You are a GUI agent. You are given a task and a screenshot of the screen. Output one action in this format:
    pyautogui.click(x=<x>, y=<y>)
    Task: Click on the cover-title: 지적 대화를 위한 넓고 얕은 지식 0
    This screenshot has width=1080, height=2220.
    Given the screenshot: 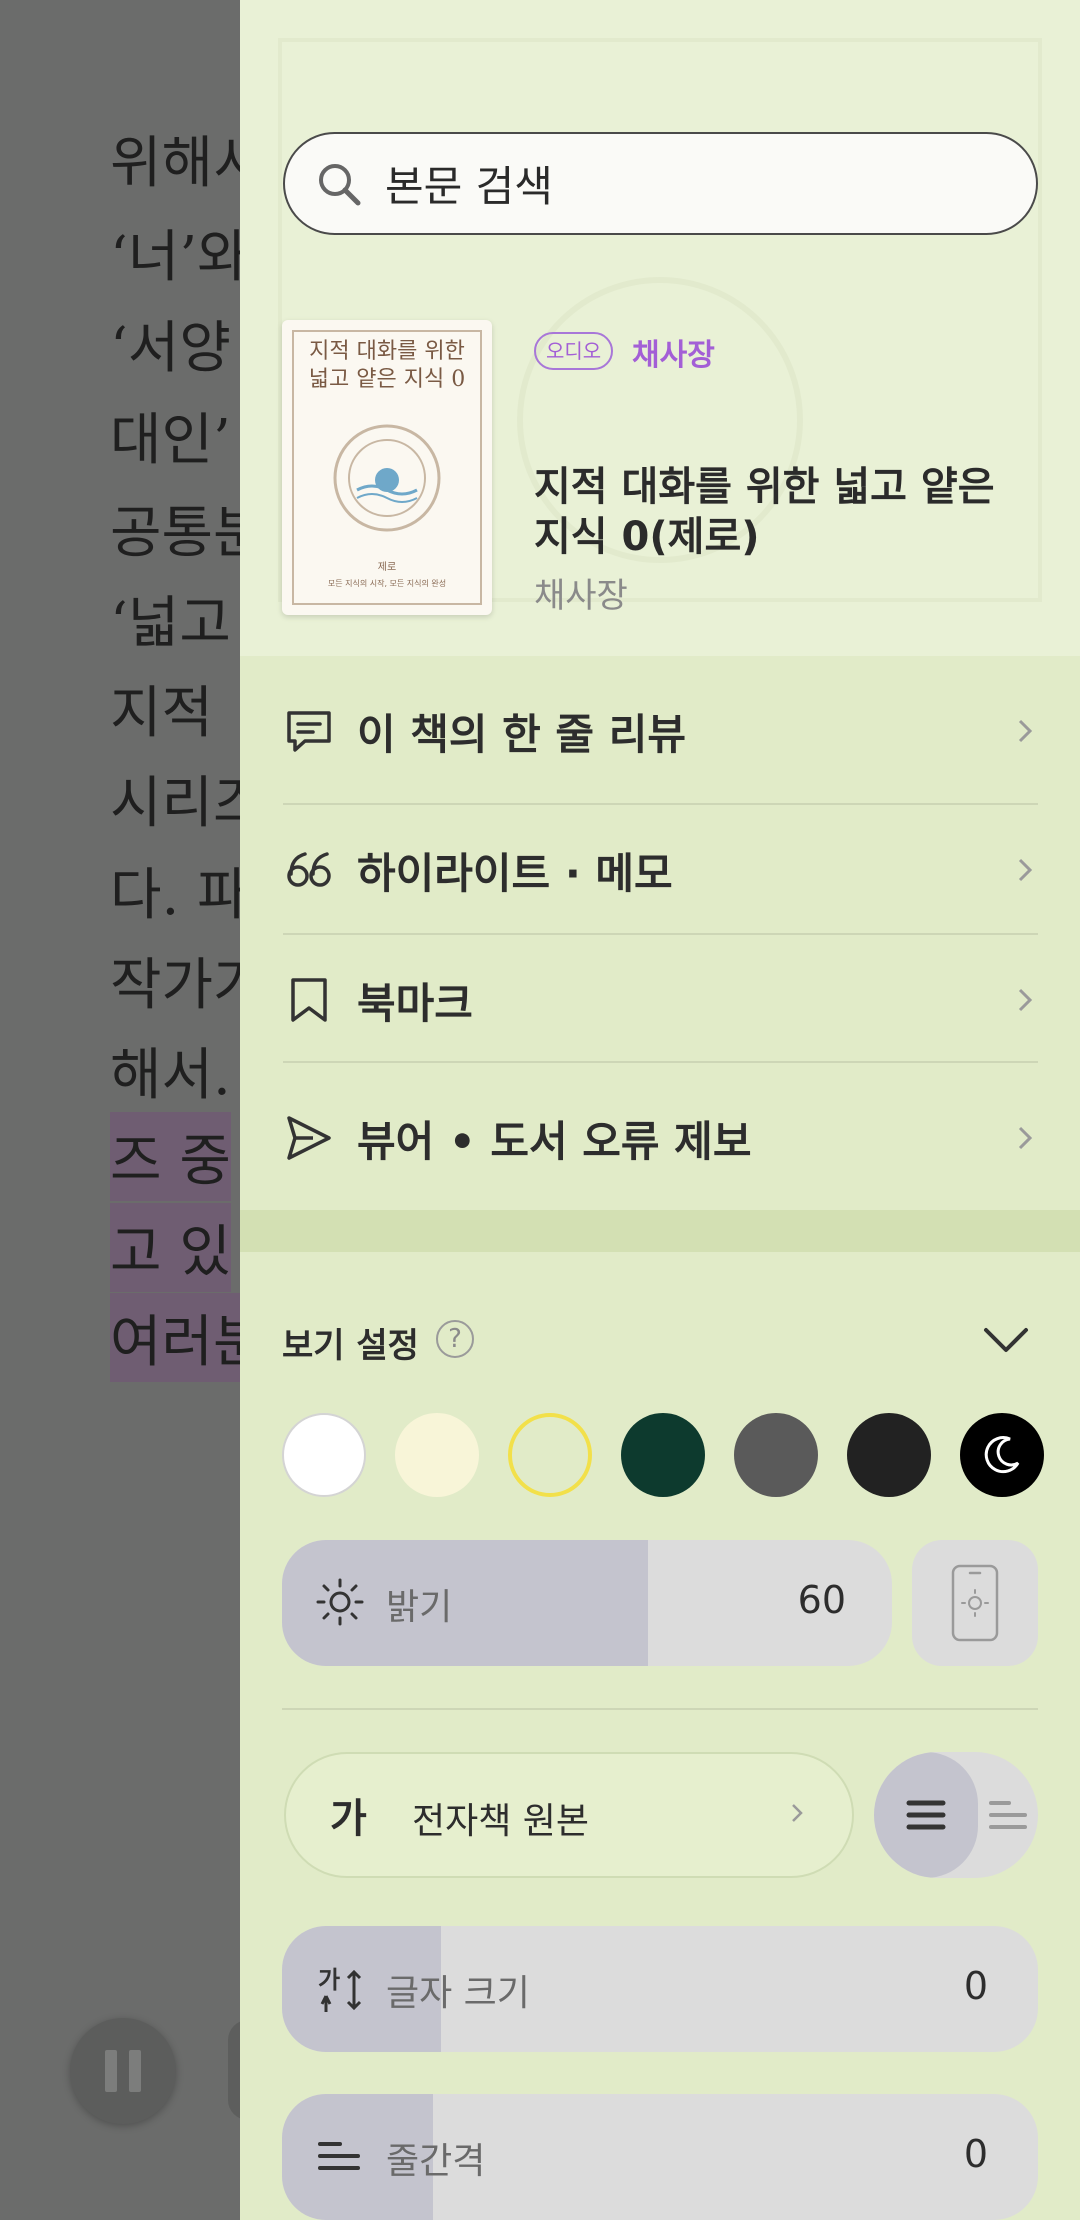 What is the action you would take?
    pyautogui.click(x=387, y=365)
    